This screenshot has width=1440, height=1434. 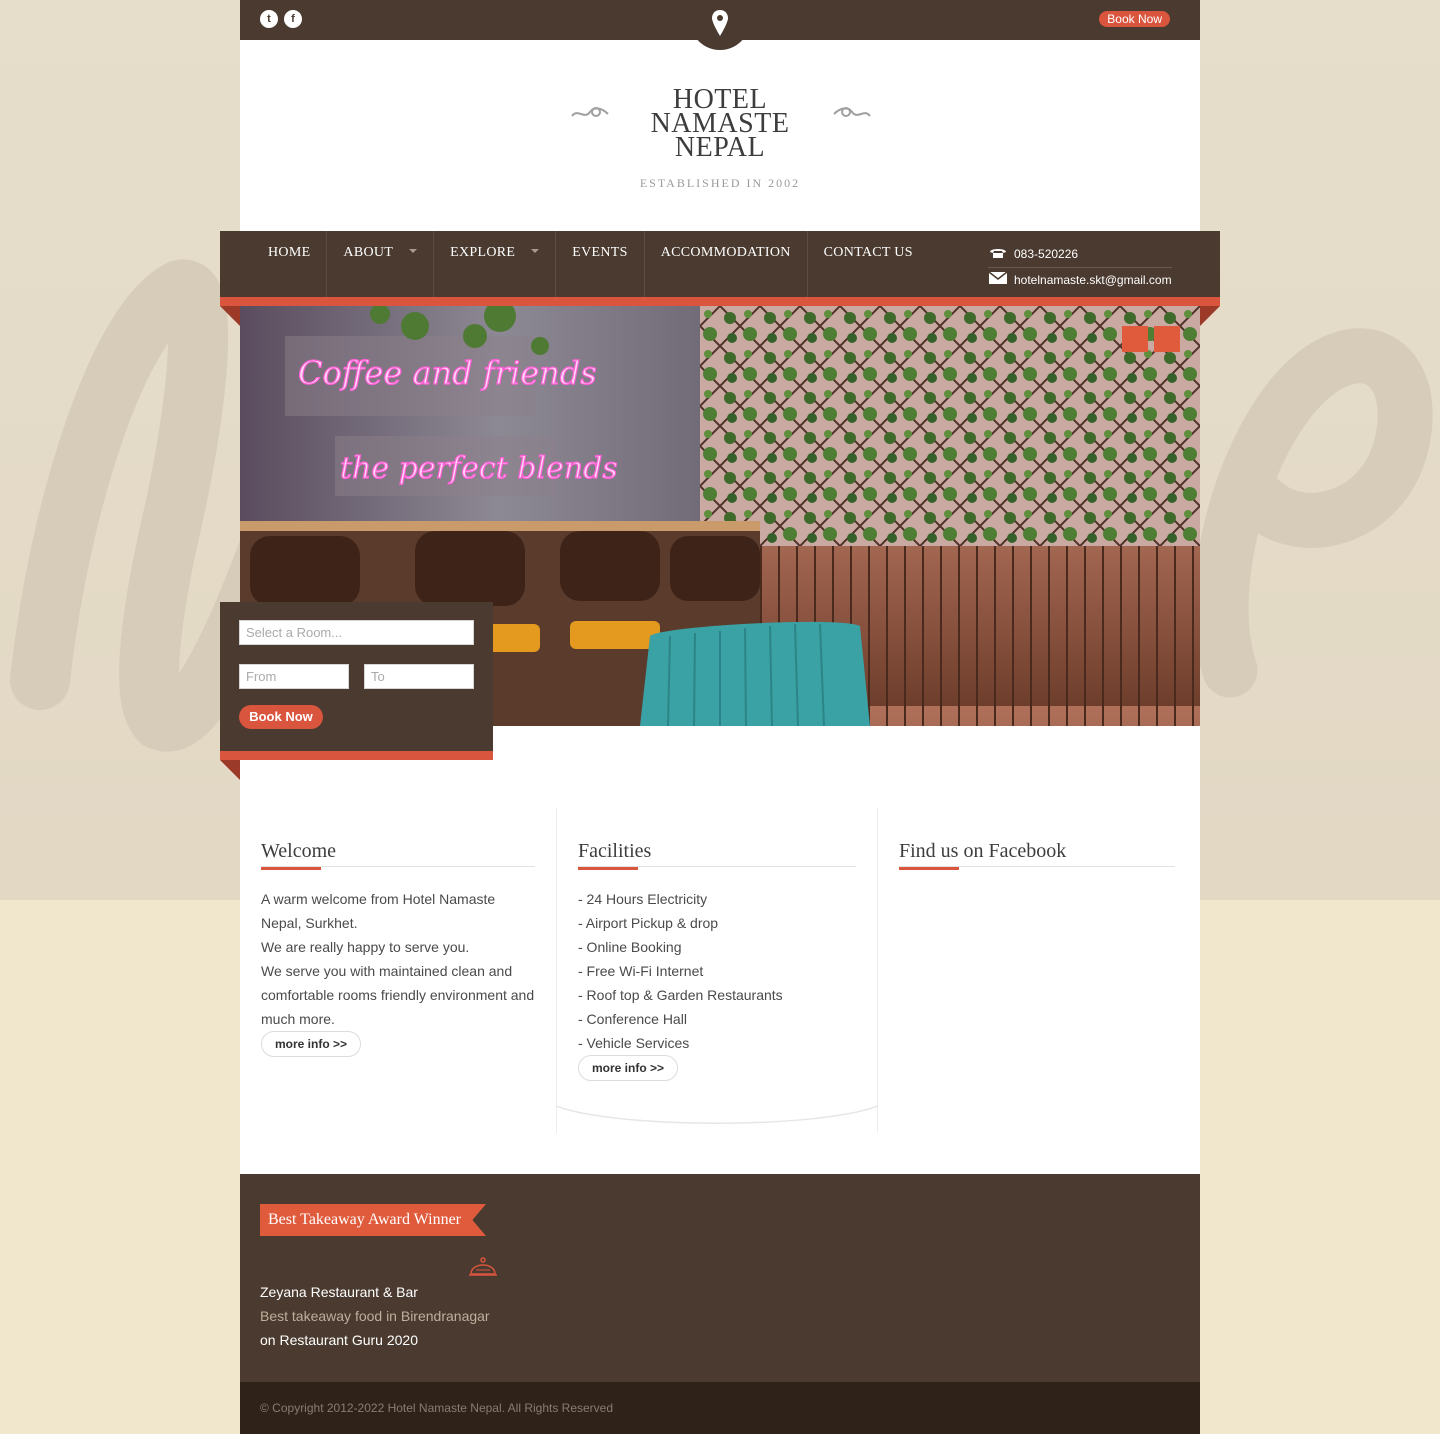 I want to click on phone-icon, so click(x=1001, y=254).